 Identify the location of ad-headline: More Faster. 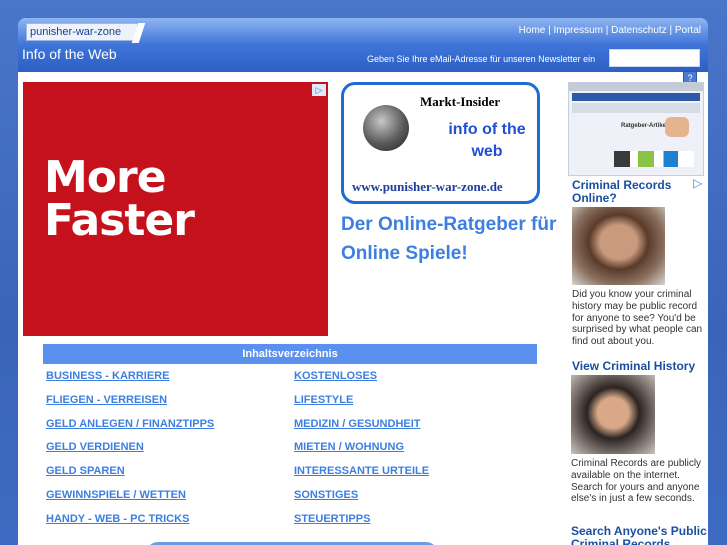
(179, 199).